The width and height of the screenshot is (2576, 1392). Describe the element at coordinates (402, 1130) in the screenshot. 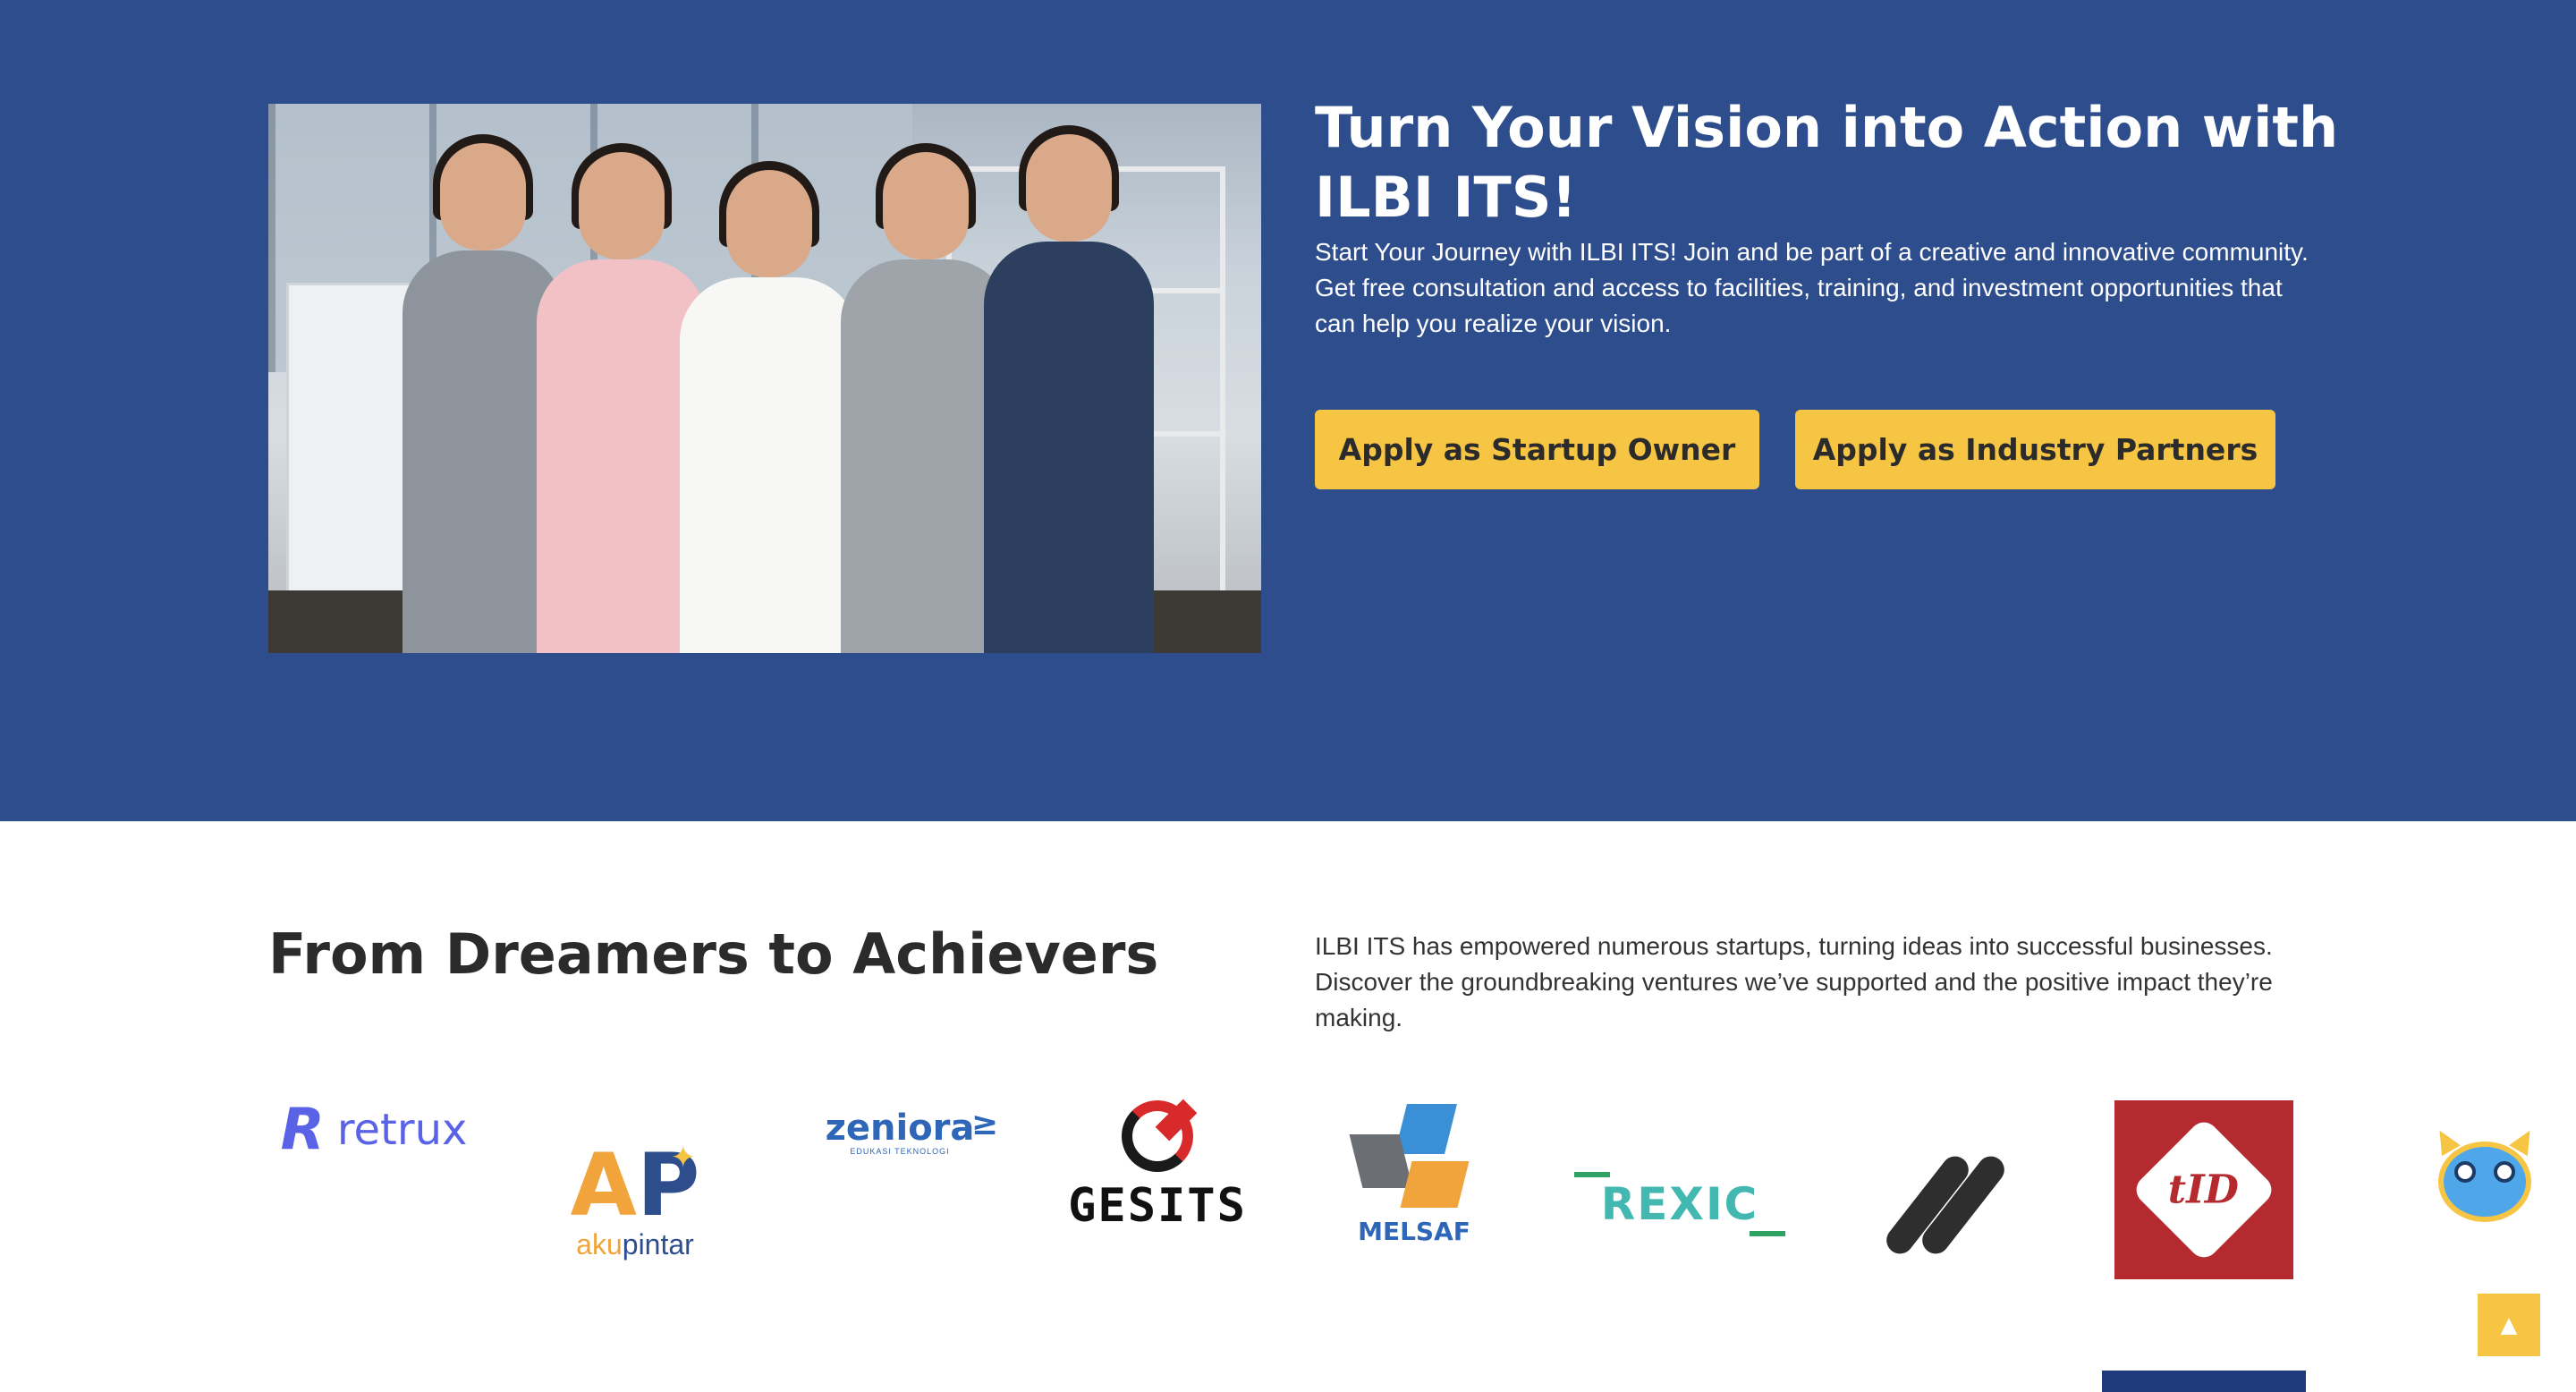

I see `retrux-logo-text: retrux` at that location.